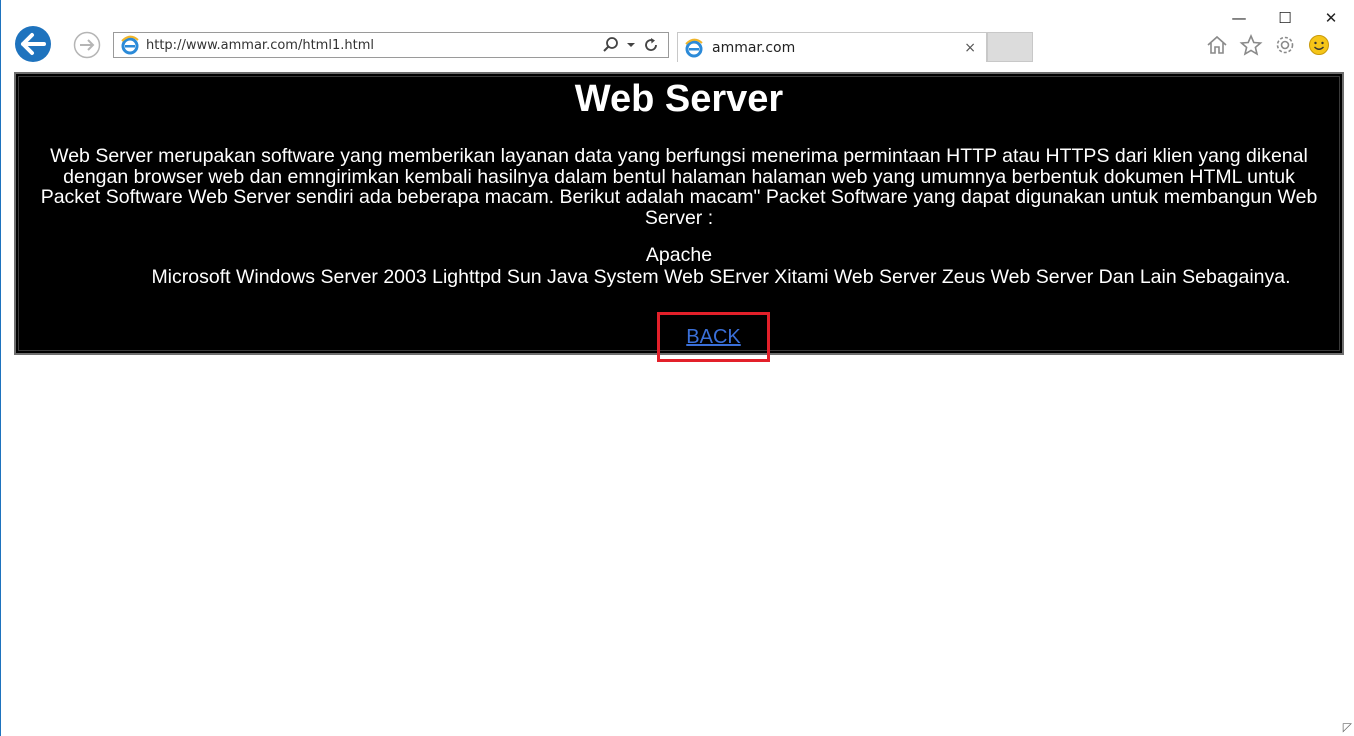 The height and width of the screenshot is (736, 1354). What do you see at coordinates (1331, 18) in the screenshot?
I see `close-window-button: ✕` at bounding box center [1331, 18].